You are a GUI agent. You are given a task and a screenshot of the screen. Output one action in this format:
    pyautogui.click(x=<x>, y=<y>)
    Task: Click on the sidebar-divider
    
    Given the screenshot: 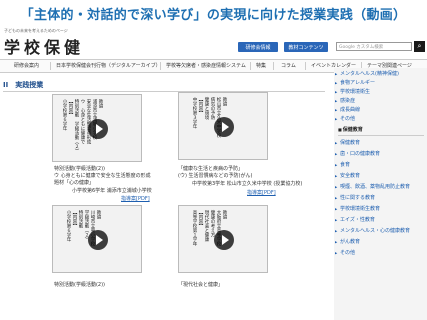 What is the action you would take?
    pyautogui.click(x=381, y=135)
    